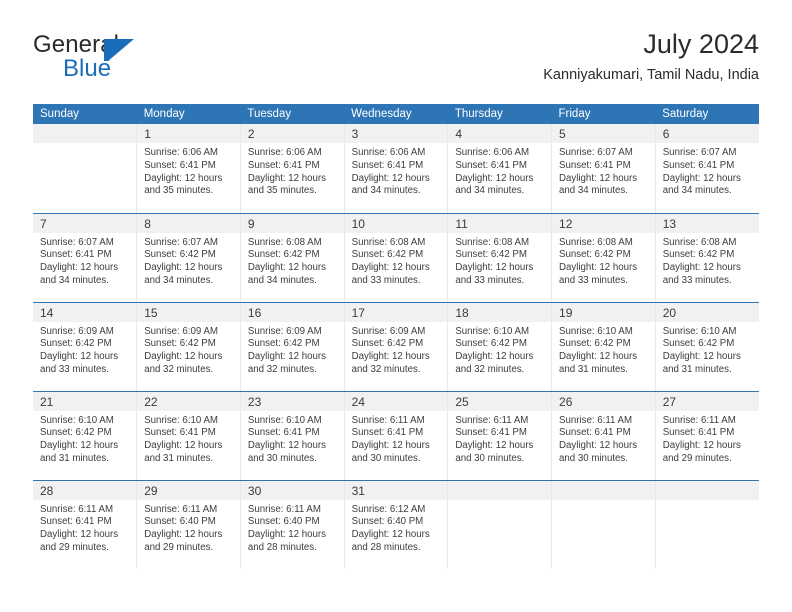 This screenshot has height=612, width=792. Describe the element at coordinates (282, 547) in the screenshot. I see `day-daylight2-text: and 28 minutes.` at that location.